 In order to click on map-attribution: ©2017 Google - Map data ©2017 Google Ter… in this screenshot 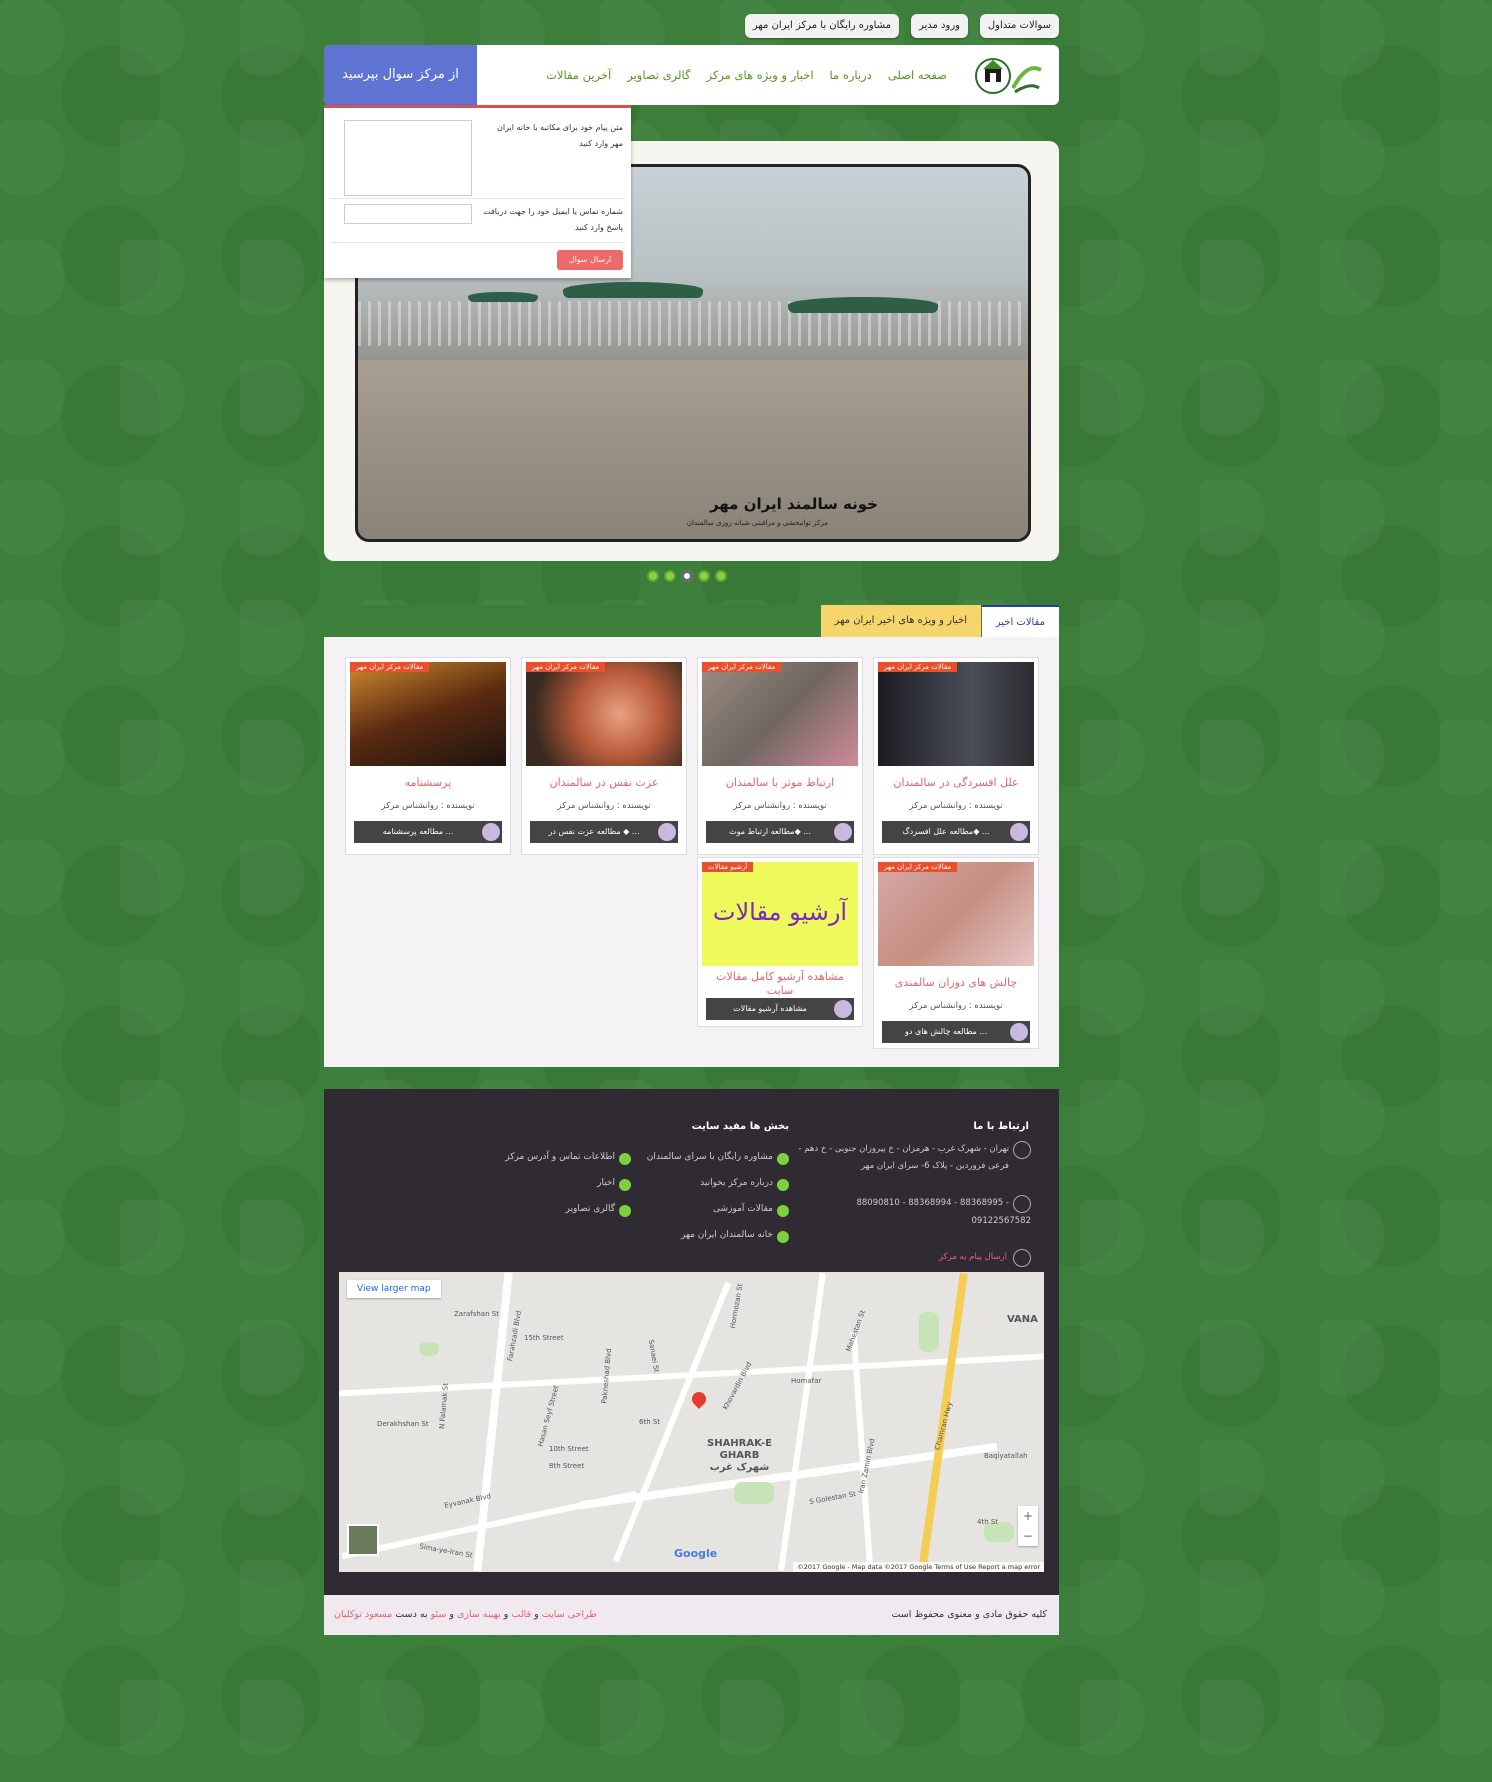, I will do `click(918, 1567)`.